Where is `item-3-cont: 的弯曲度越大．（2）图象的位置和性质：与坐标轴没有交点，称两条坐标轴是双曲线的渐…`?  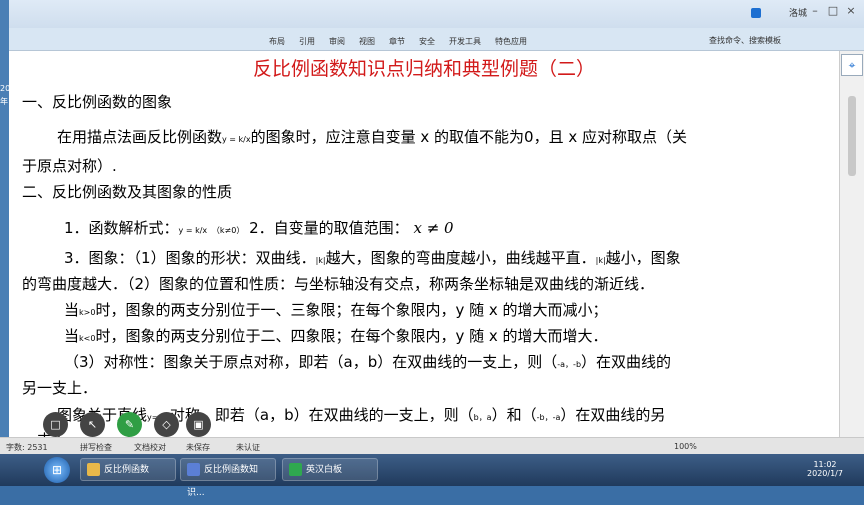 item-3-cont: 的弯曲度越大．（2）图象的位置和性质：与坐标轴没有交点，称两条坐标轴是双曲线的渐… is located at coordinates (338, 284).